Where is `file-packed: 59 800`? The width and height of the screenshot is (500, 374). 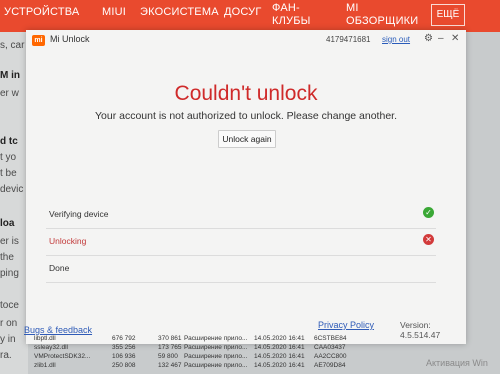
file-packed: 59 800 is located at coordinates (168, 356).